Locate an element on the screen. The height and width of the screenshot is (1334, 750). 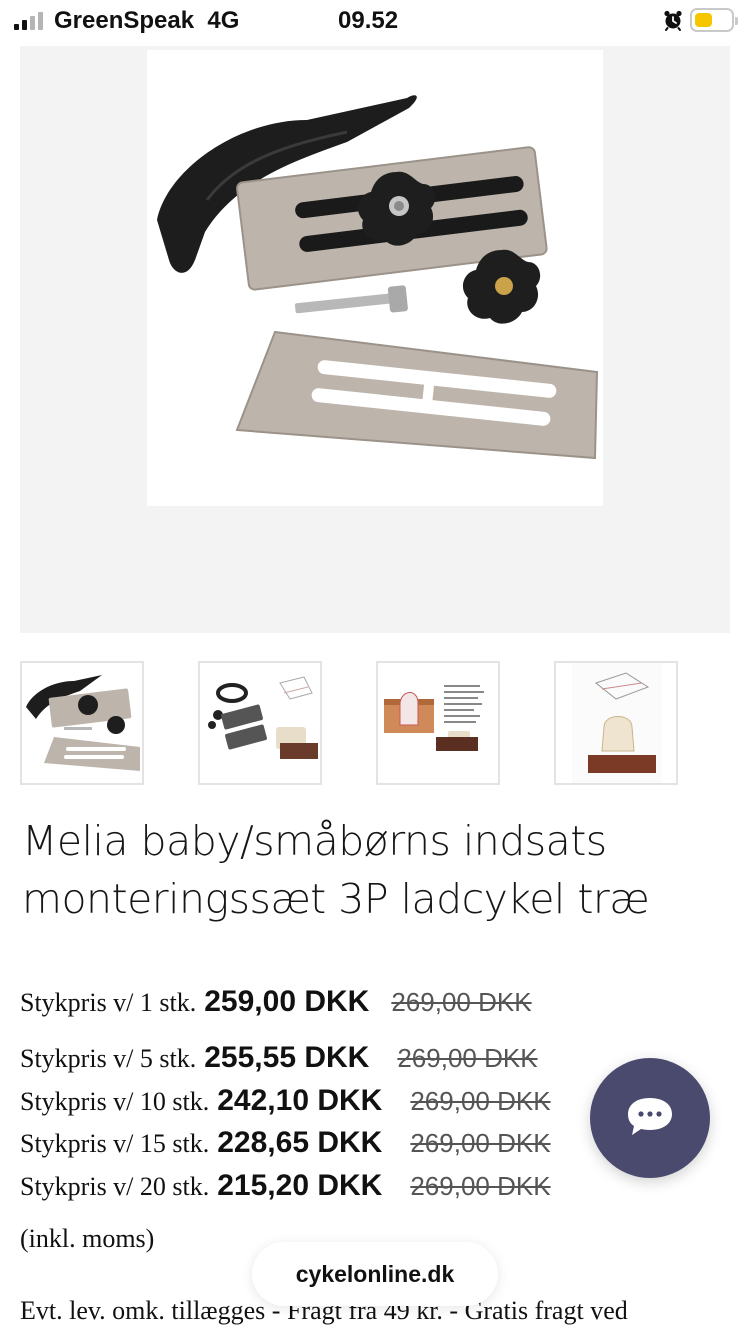
kit-parts-diagram-thumbnail is located at coordinates (263, 717).